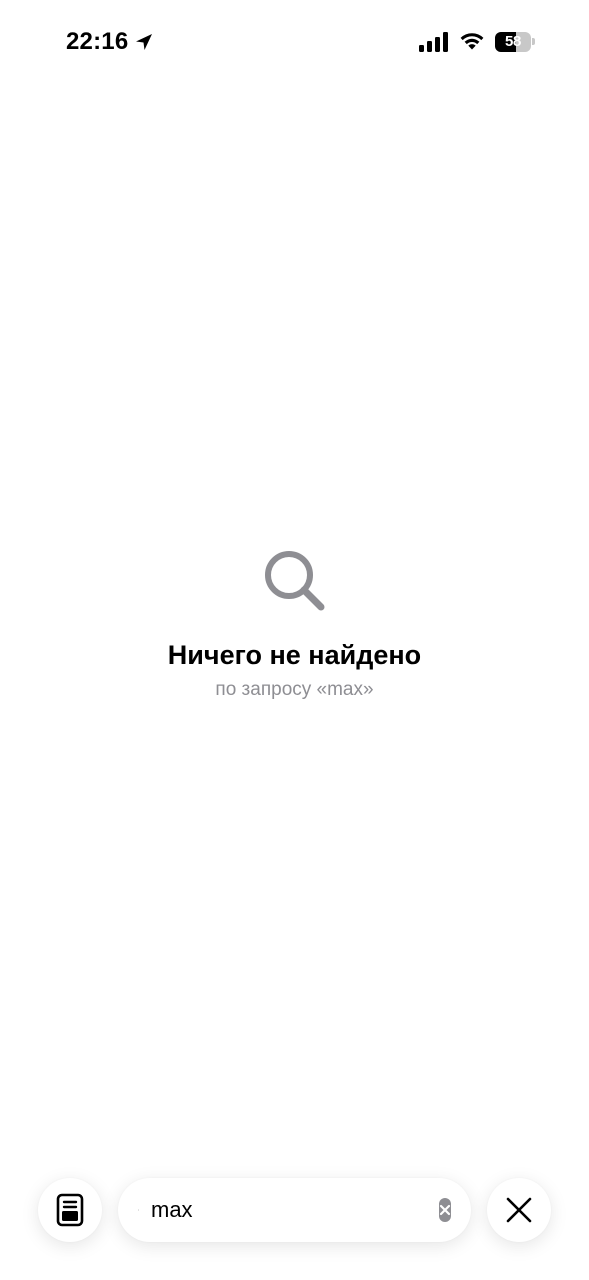 The height and width of the screenshot is (1280, 589). What do you see at coordinates (144, 42) in the screenshot?
I see `location-arrow-icon` at bounding box center [144, 42].